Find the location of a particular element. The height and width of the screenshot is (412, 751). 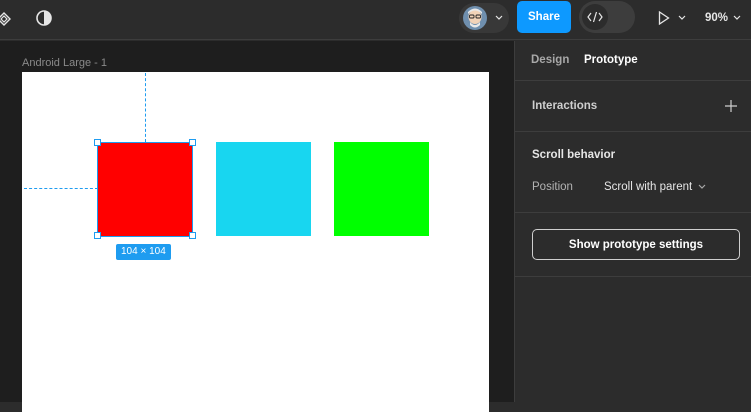

plus-icon is located at coordinates (731, 106).